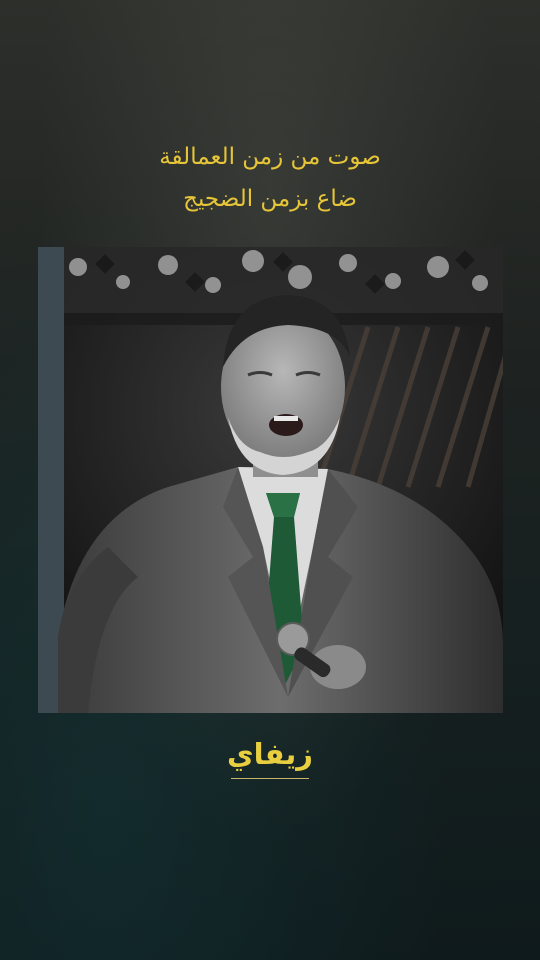 The image size is (540, 960). I want to click on name-label: زيفاي, so click(270, 754).